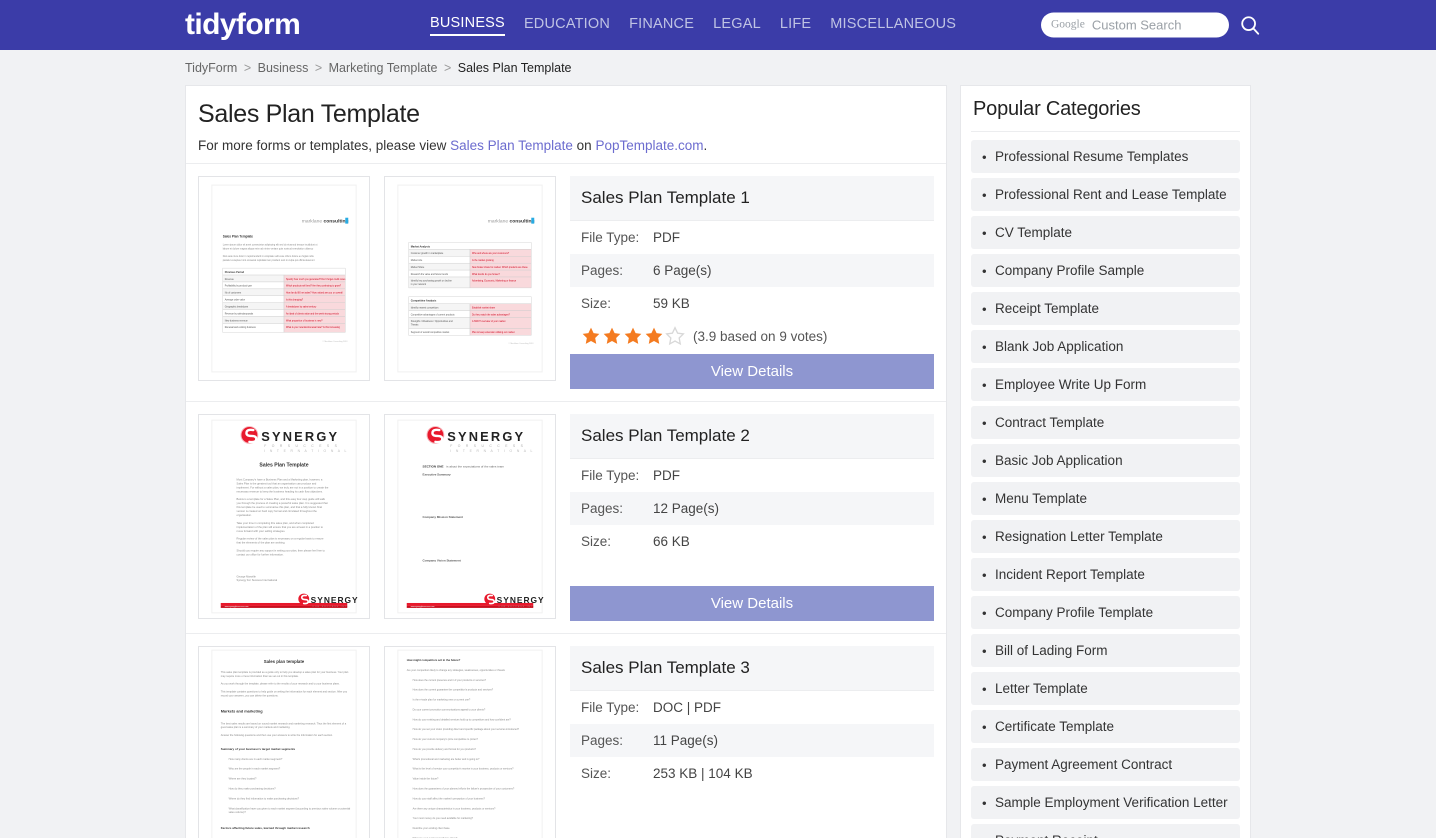  Describe the element at coordinates (1105, 574) in the screenshot. I see `category-item: Incident Report Template` at that location.